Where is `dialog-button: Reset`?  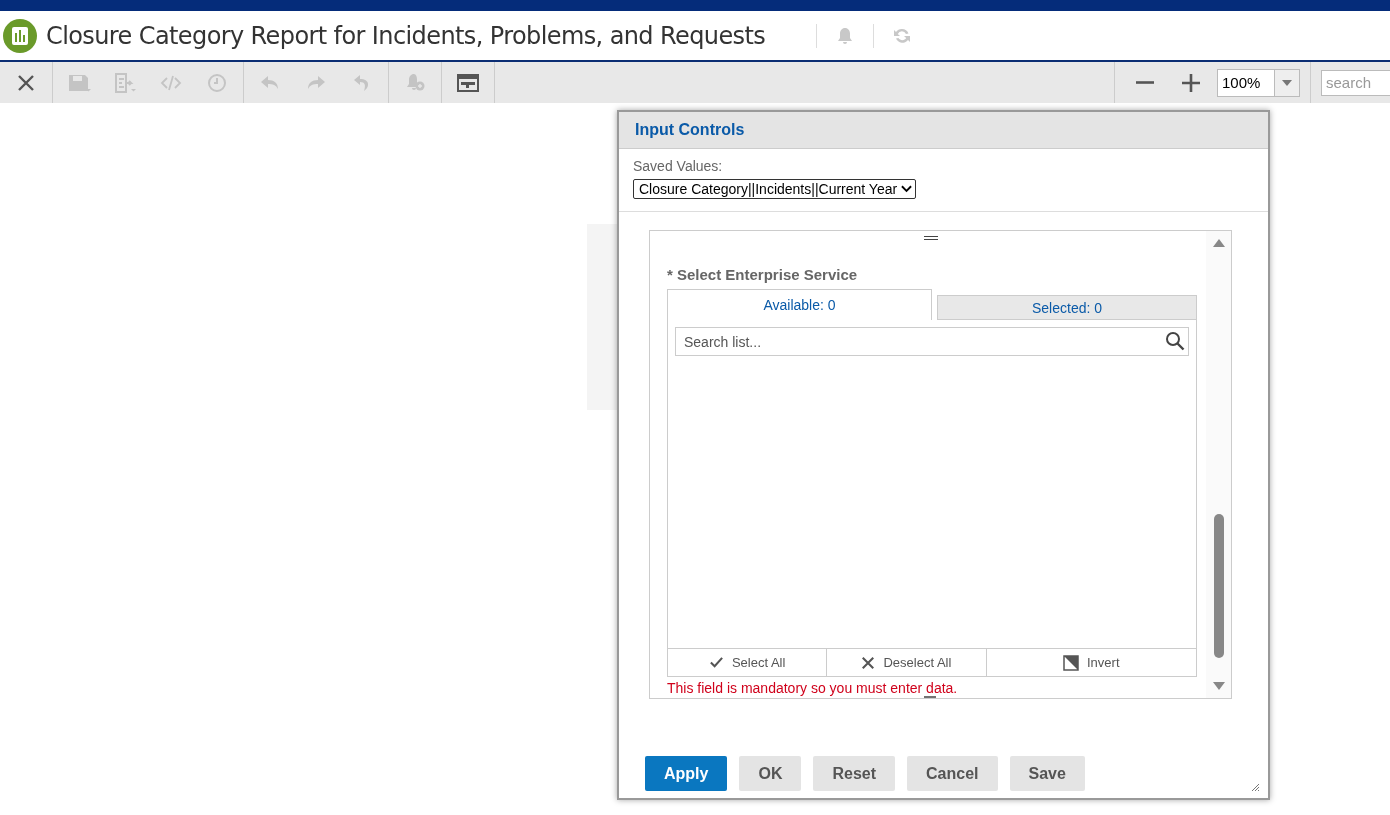
dialog-button: Reset is located at coordinates (854, 773).